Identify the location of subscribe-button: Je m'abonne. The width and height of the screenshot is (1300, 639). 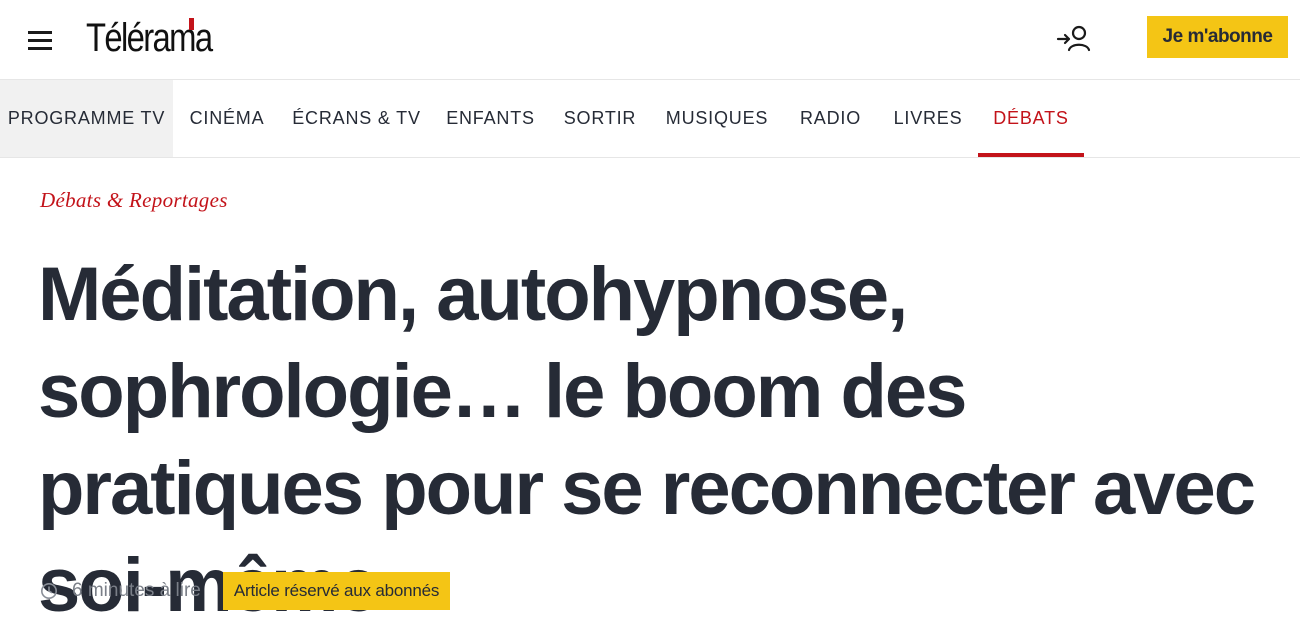
(1217, 37).